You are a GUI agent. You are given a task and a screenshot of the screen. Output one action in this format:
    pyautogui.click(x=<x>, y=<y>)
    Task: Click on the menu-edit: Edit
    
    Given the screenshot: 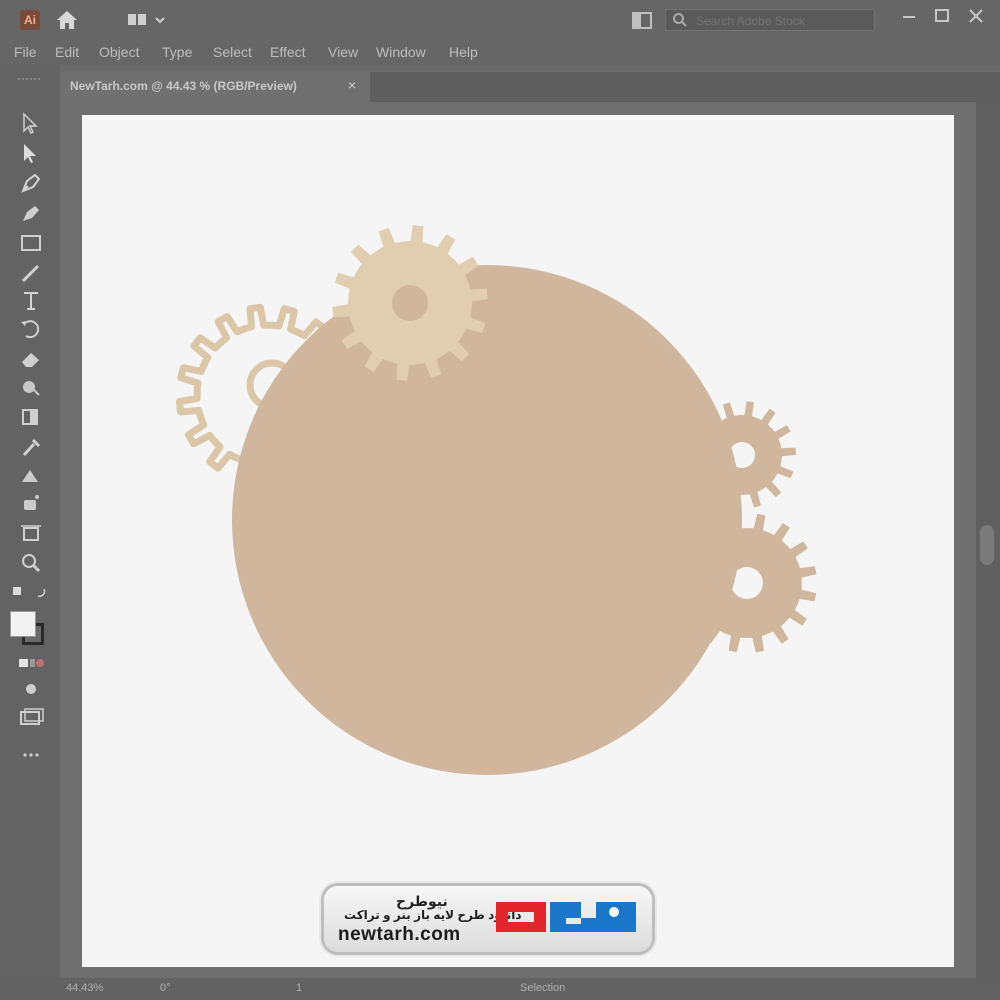 What is the action you would take?
    pyautogui.click(x=67, y=52)
    